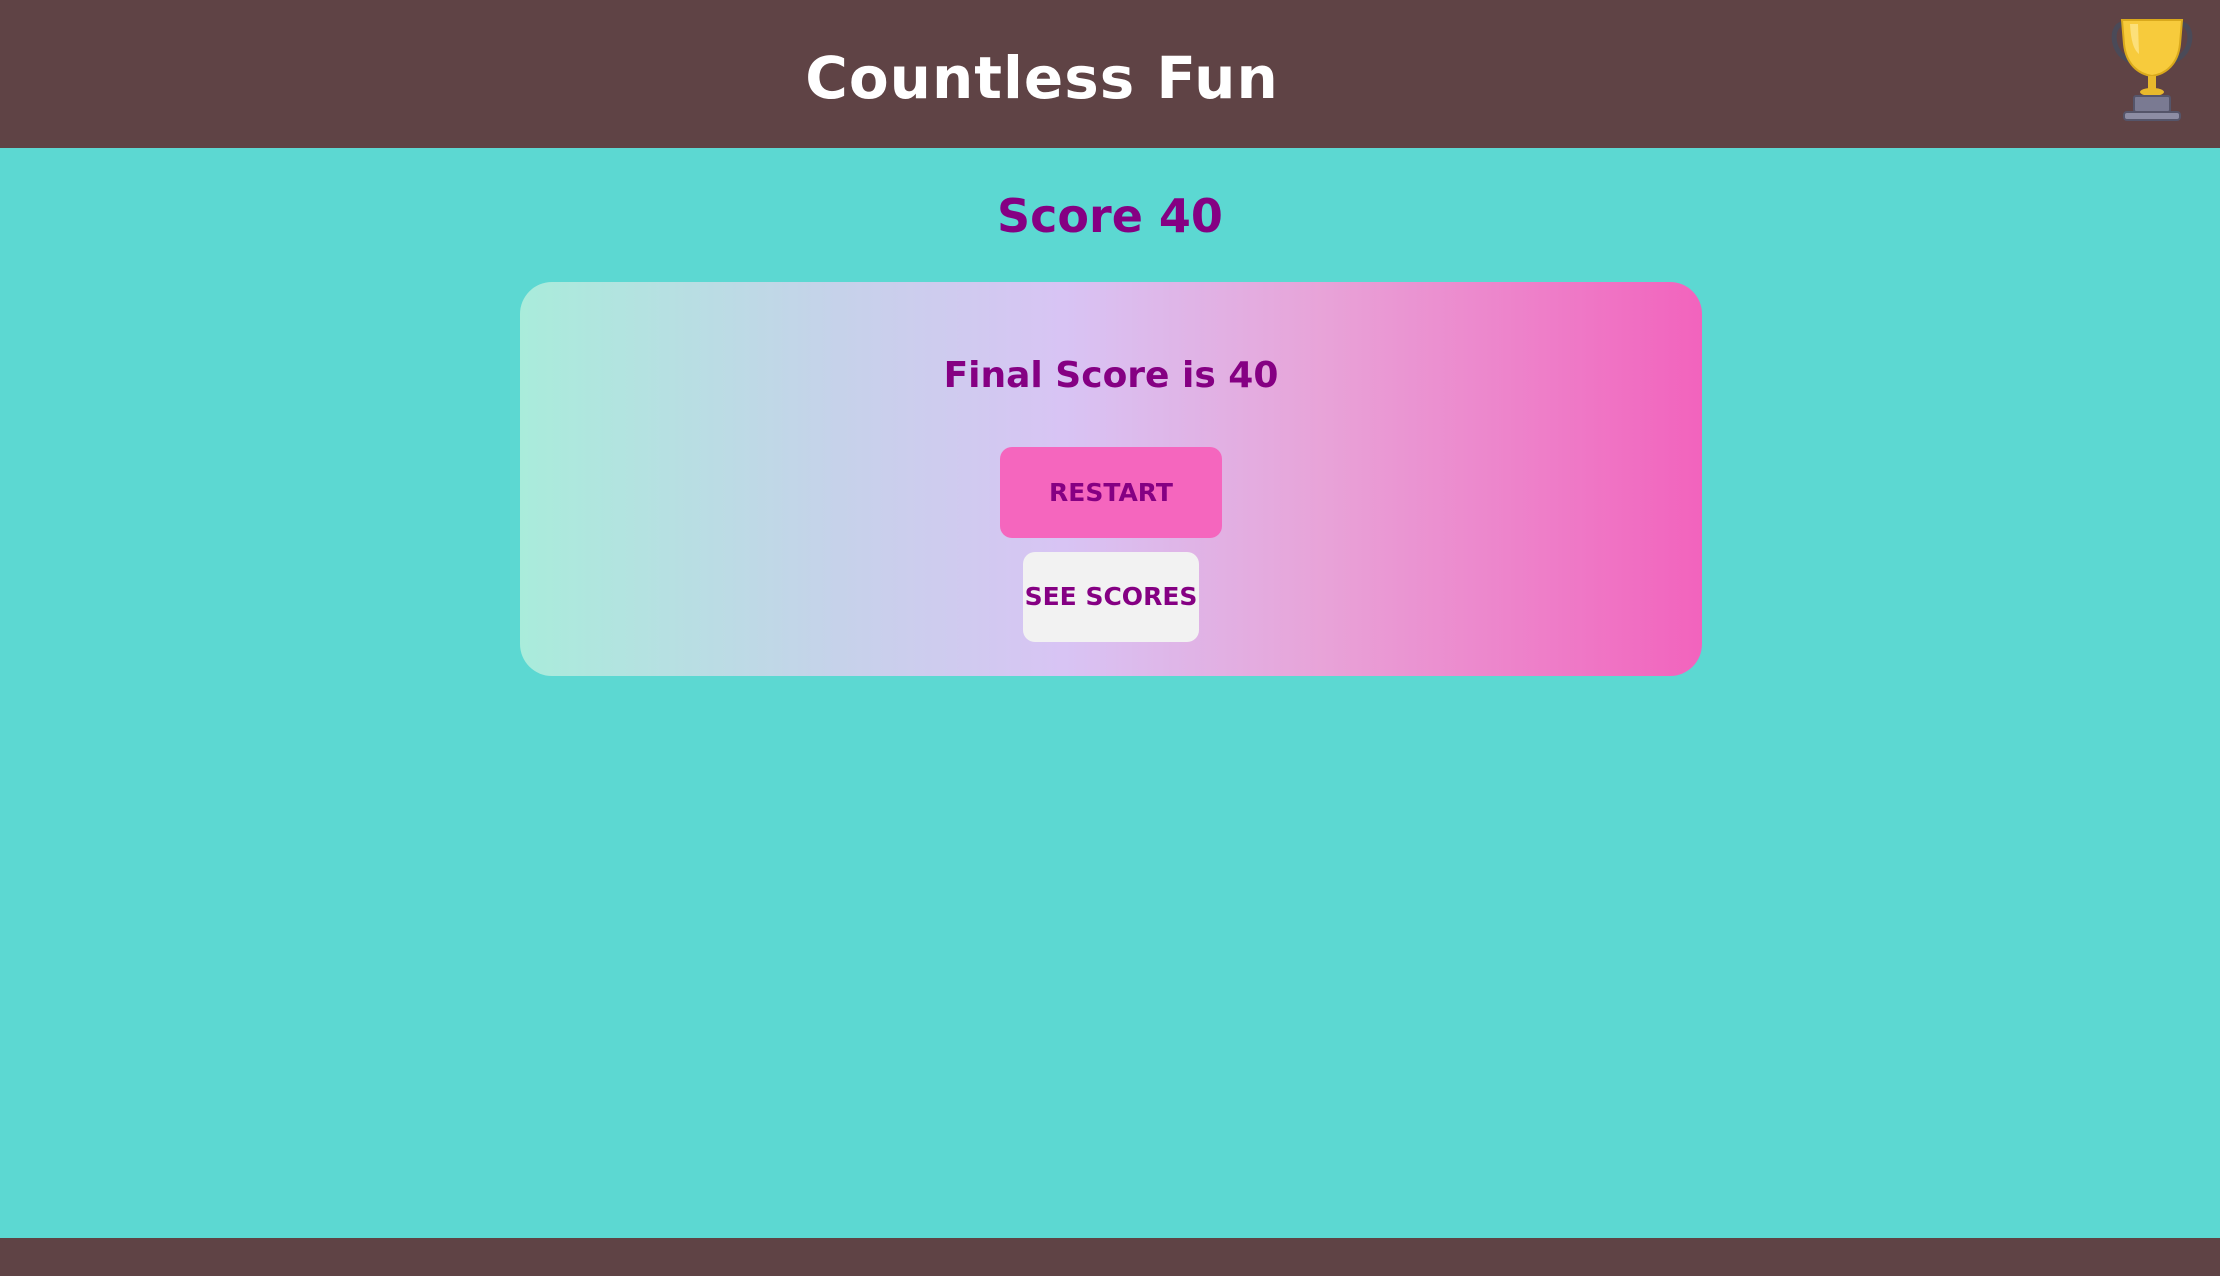 The width and height of the screenshot is (2220, 1276). I want to click on see-scores-button: SEE SCORES, so click(1111, 597).